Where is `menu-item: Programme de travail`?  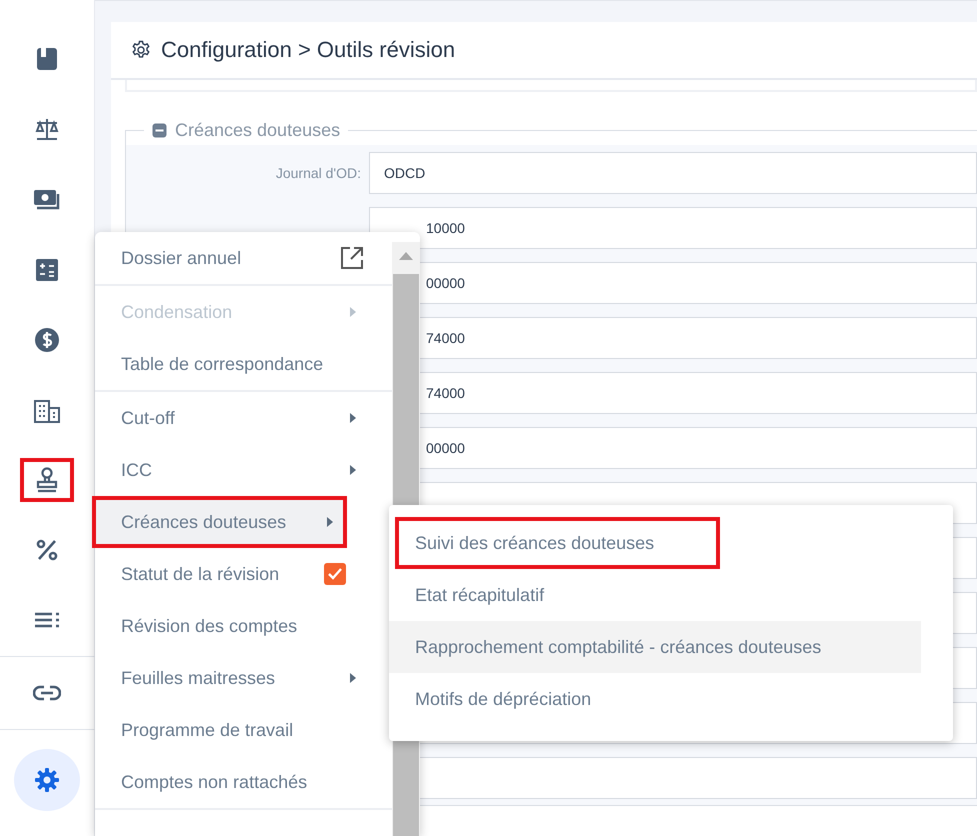 menu-item: Programme de travail is located at coordinates (243, 730).